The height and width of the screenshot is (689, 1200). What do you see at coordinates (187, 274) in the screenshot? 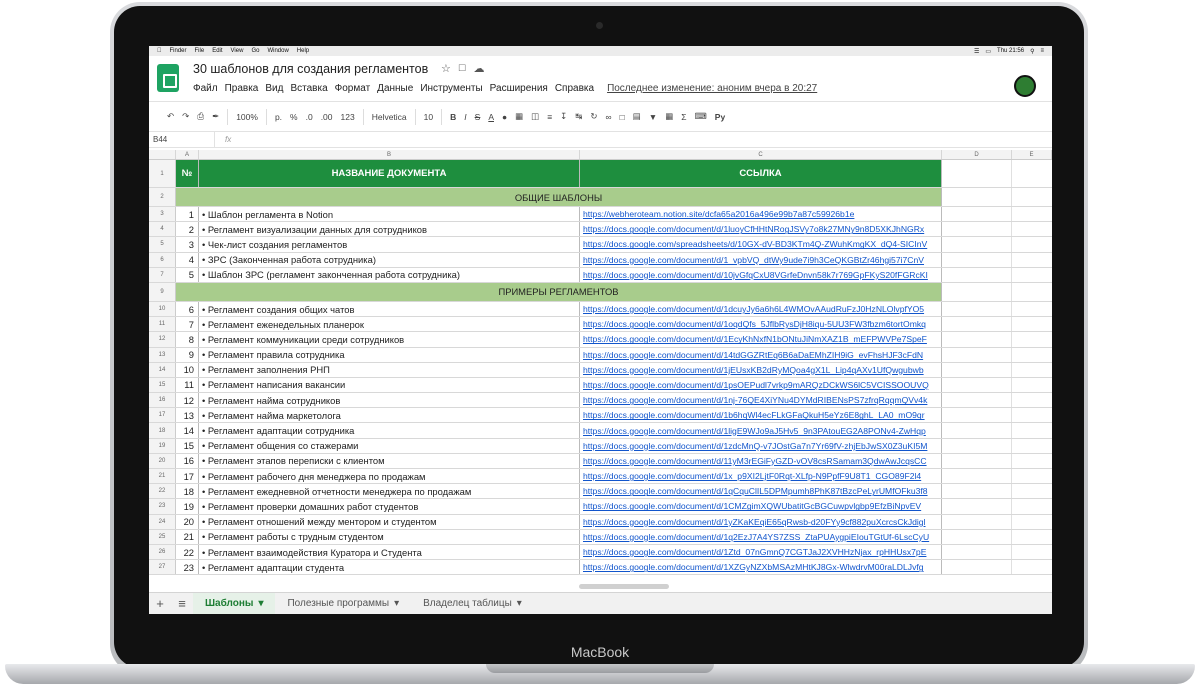
I see `row-index: 5` at bounding box center [187, 274].